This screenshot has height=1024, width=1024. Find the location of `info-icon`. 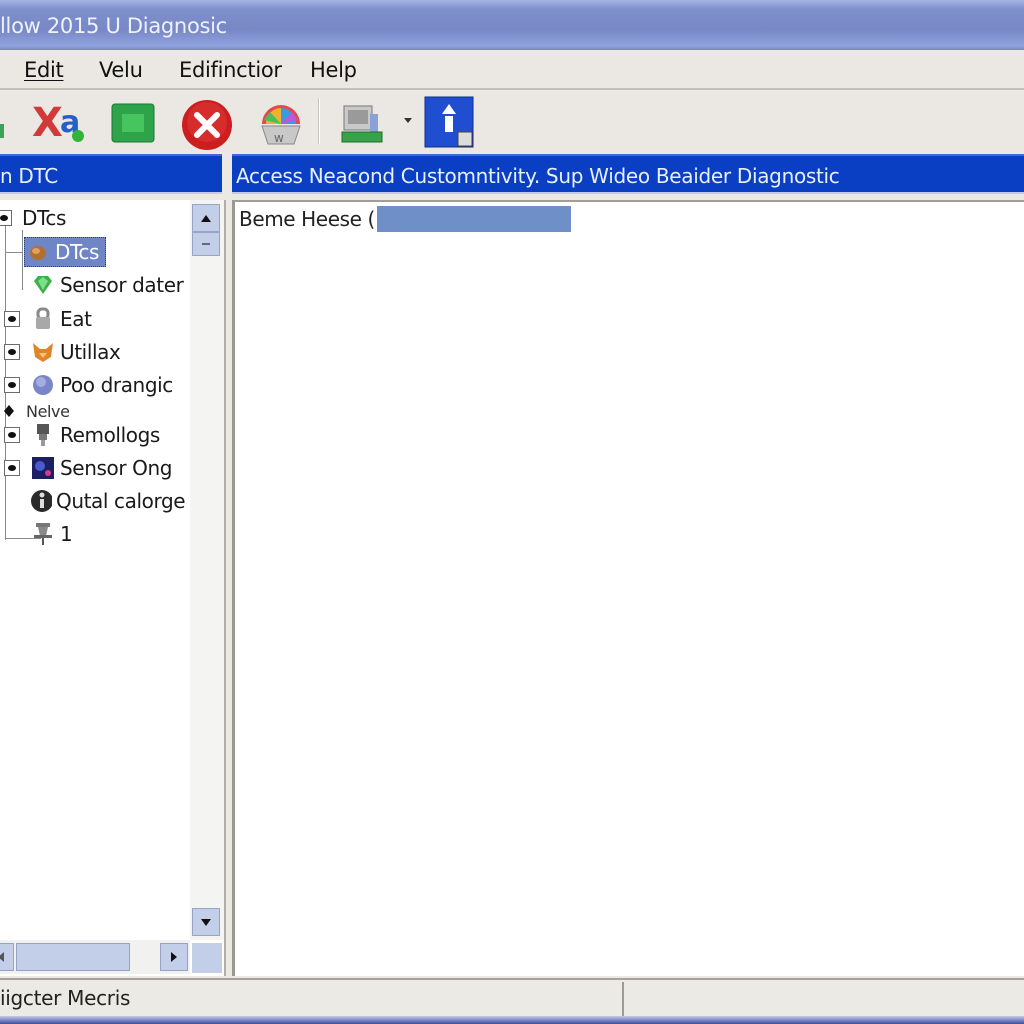

info-icon is located at coordinates (450, 123).